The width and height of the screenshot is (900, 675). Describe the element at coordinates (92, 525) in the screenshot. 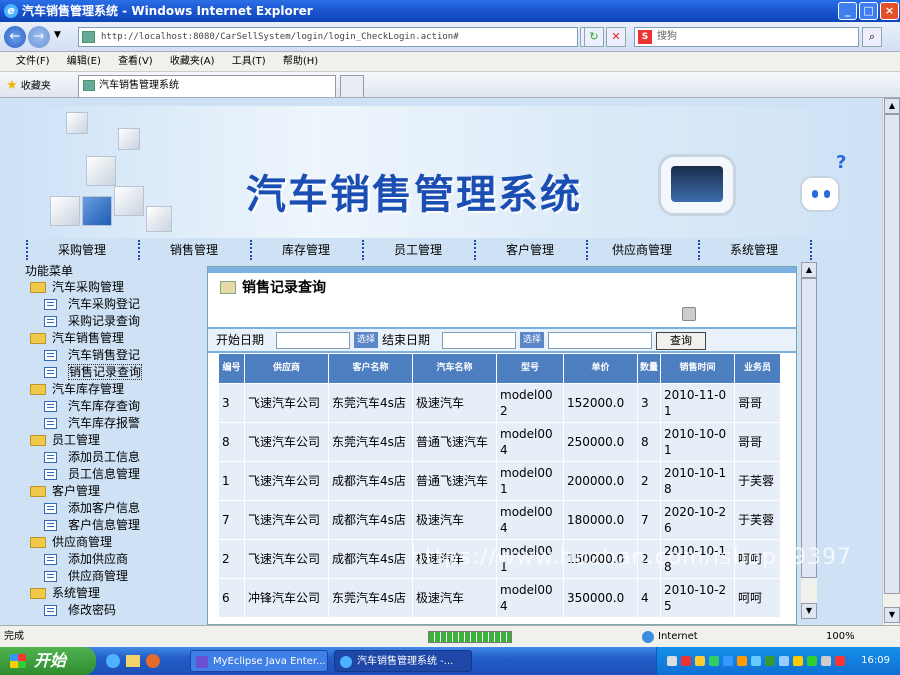

I see `menu-item-customer-manage: 客户信息管理` at that location.